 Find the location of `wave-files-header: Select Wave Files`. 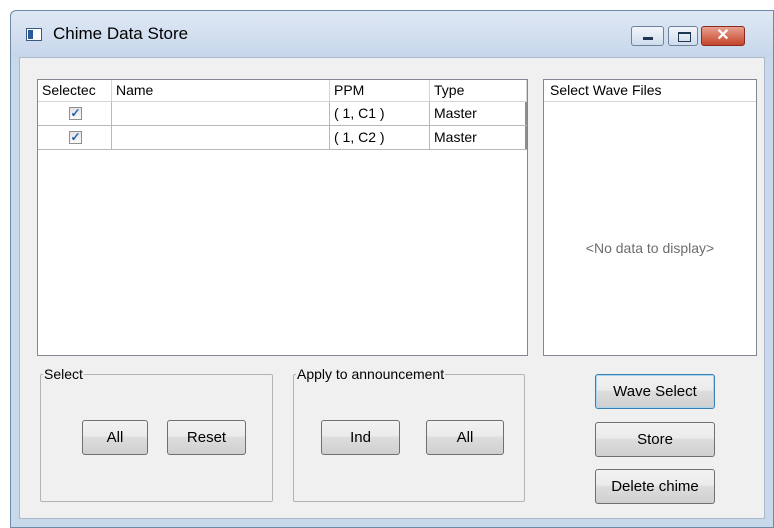

wave-files-header: Select Wave Files is located at coordinates (650, 91).